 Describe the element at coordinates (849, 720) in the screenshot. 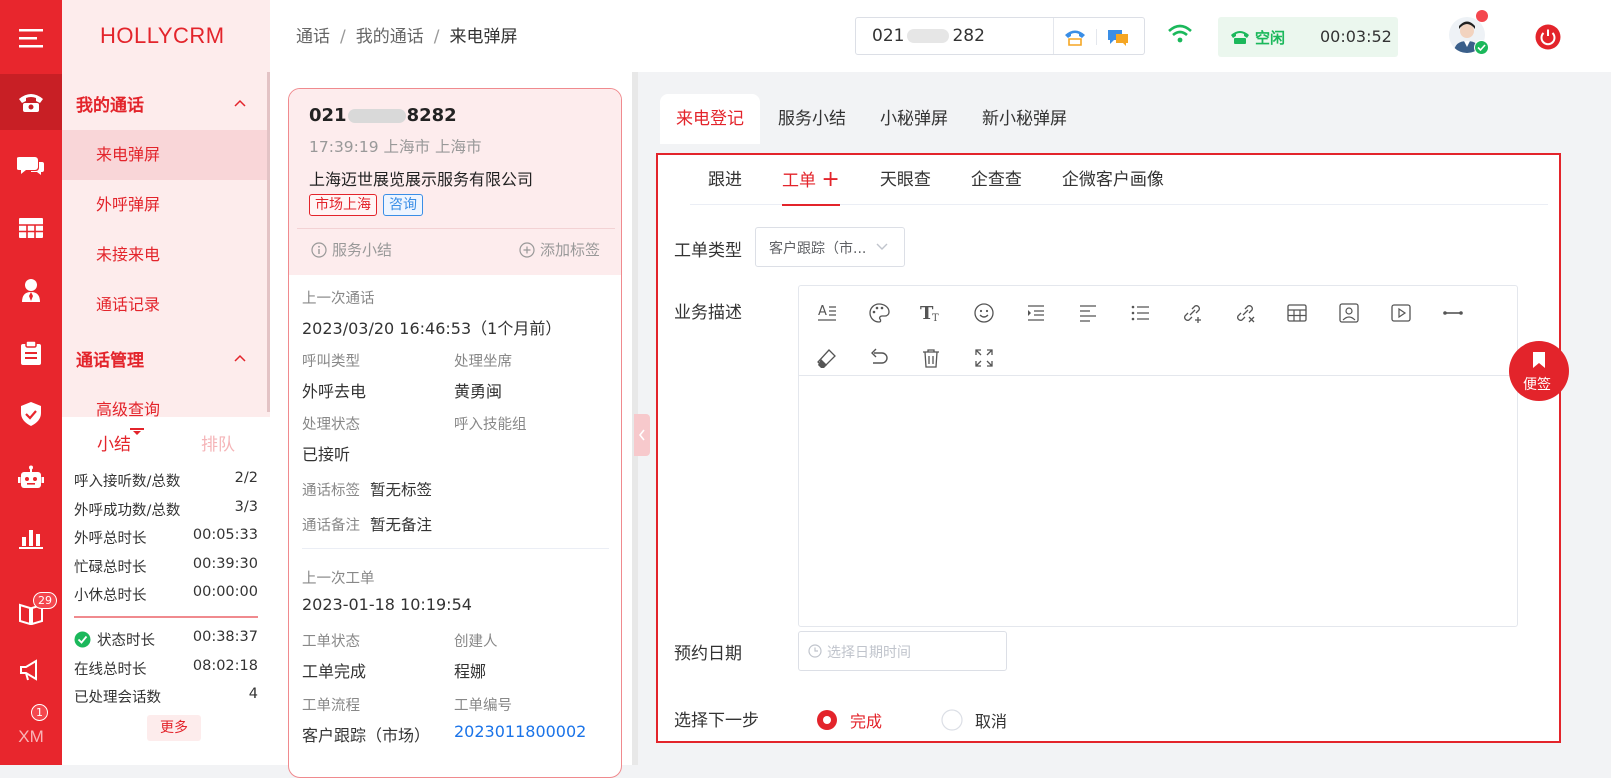

I see `radio-done: 完成` at that location.